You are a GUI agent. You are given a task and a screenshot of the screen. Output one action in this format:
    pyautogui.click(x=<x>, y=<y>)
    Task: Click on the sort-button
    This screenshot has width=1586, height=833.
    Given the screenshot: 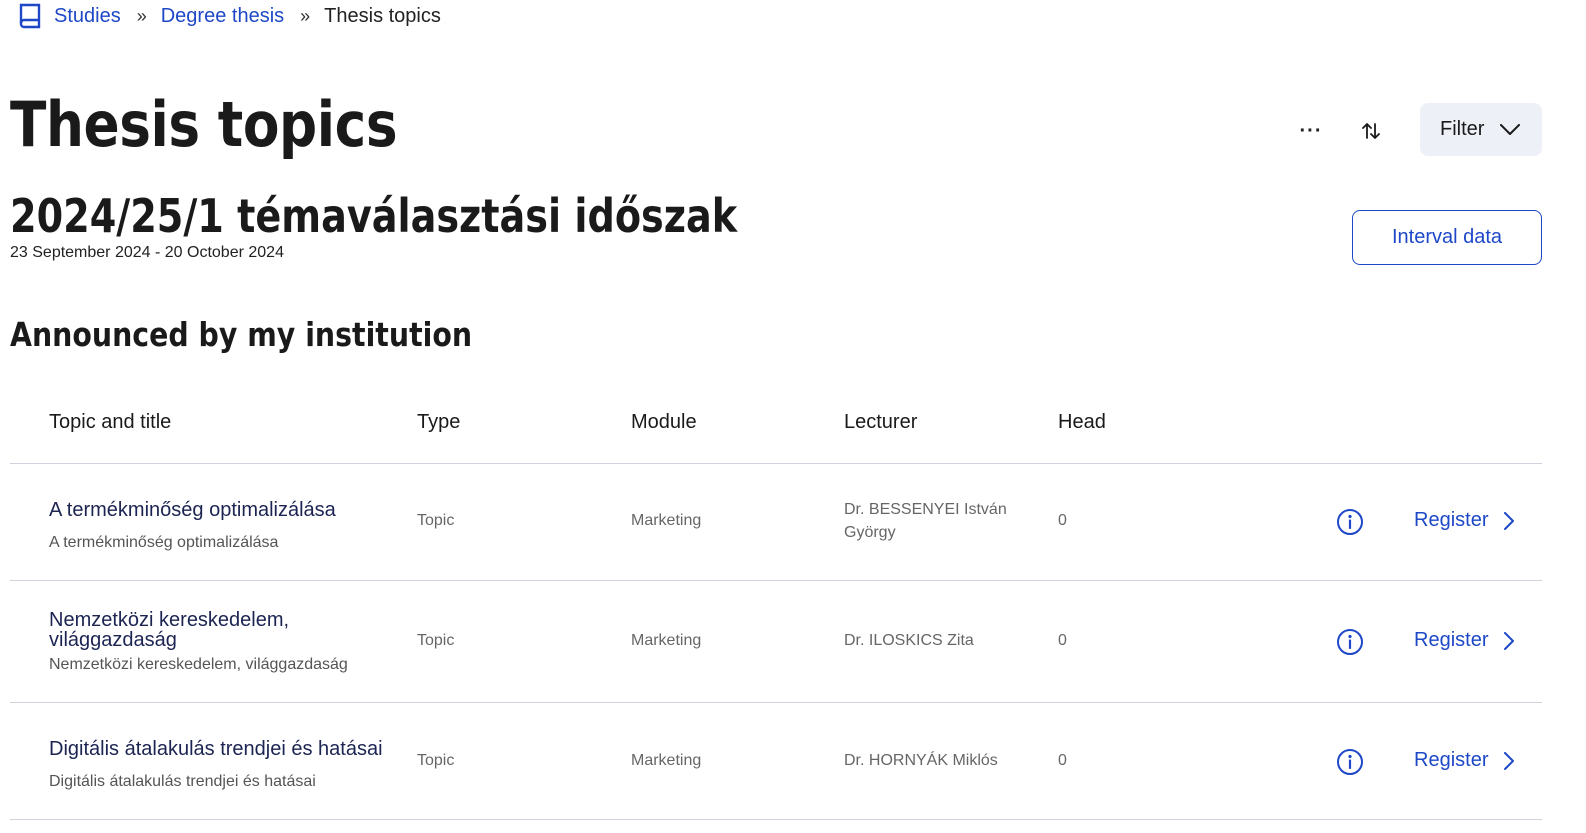 What is the action you would take?
    pyautogui.click(x=1371, y=131)
    